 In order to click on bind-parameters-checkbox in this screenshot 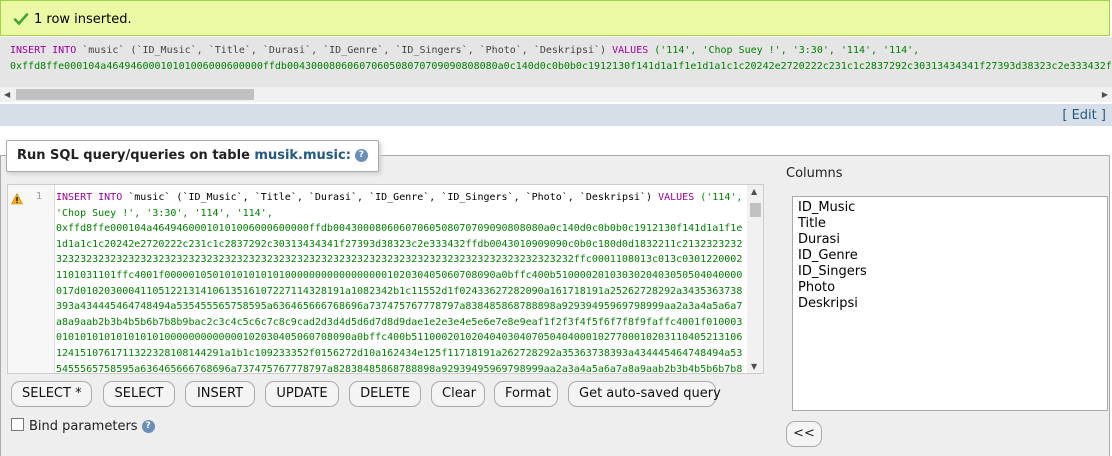, I will do `click(17, 424)`.